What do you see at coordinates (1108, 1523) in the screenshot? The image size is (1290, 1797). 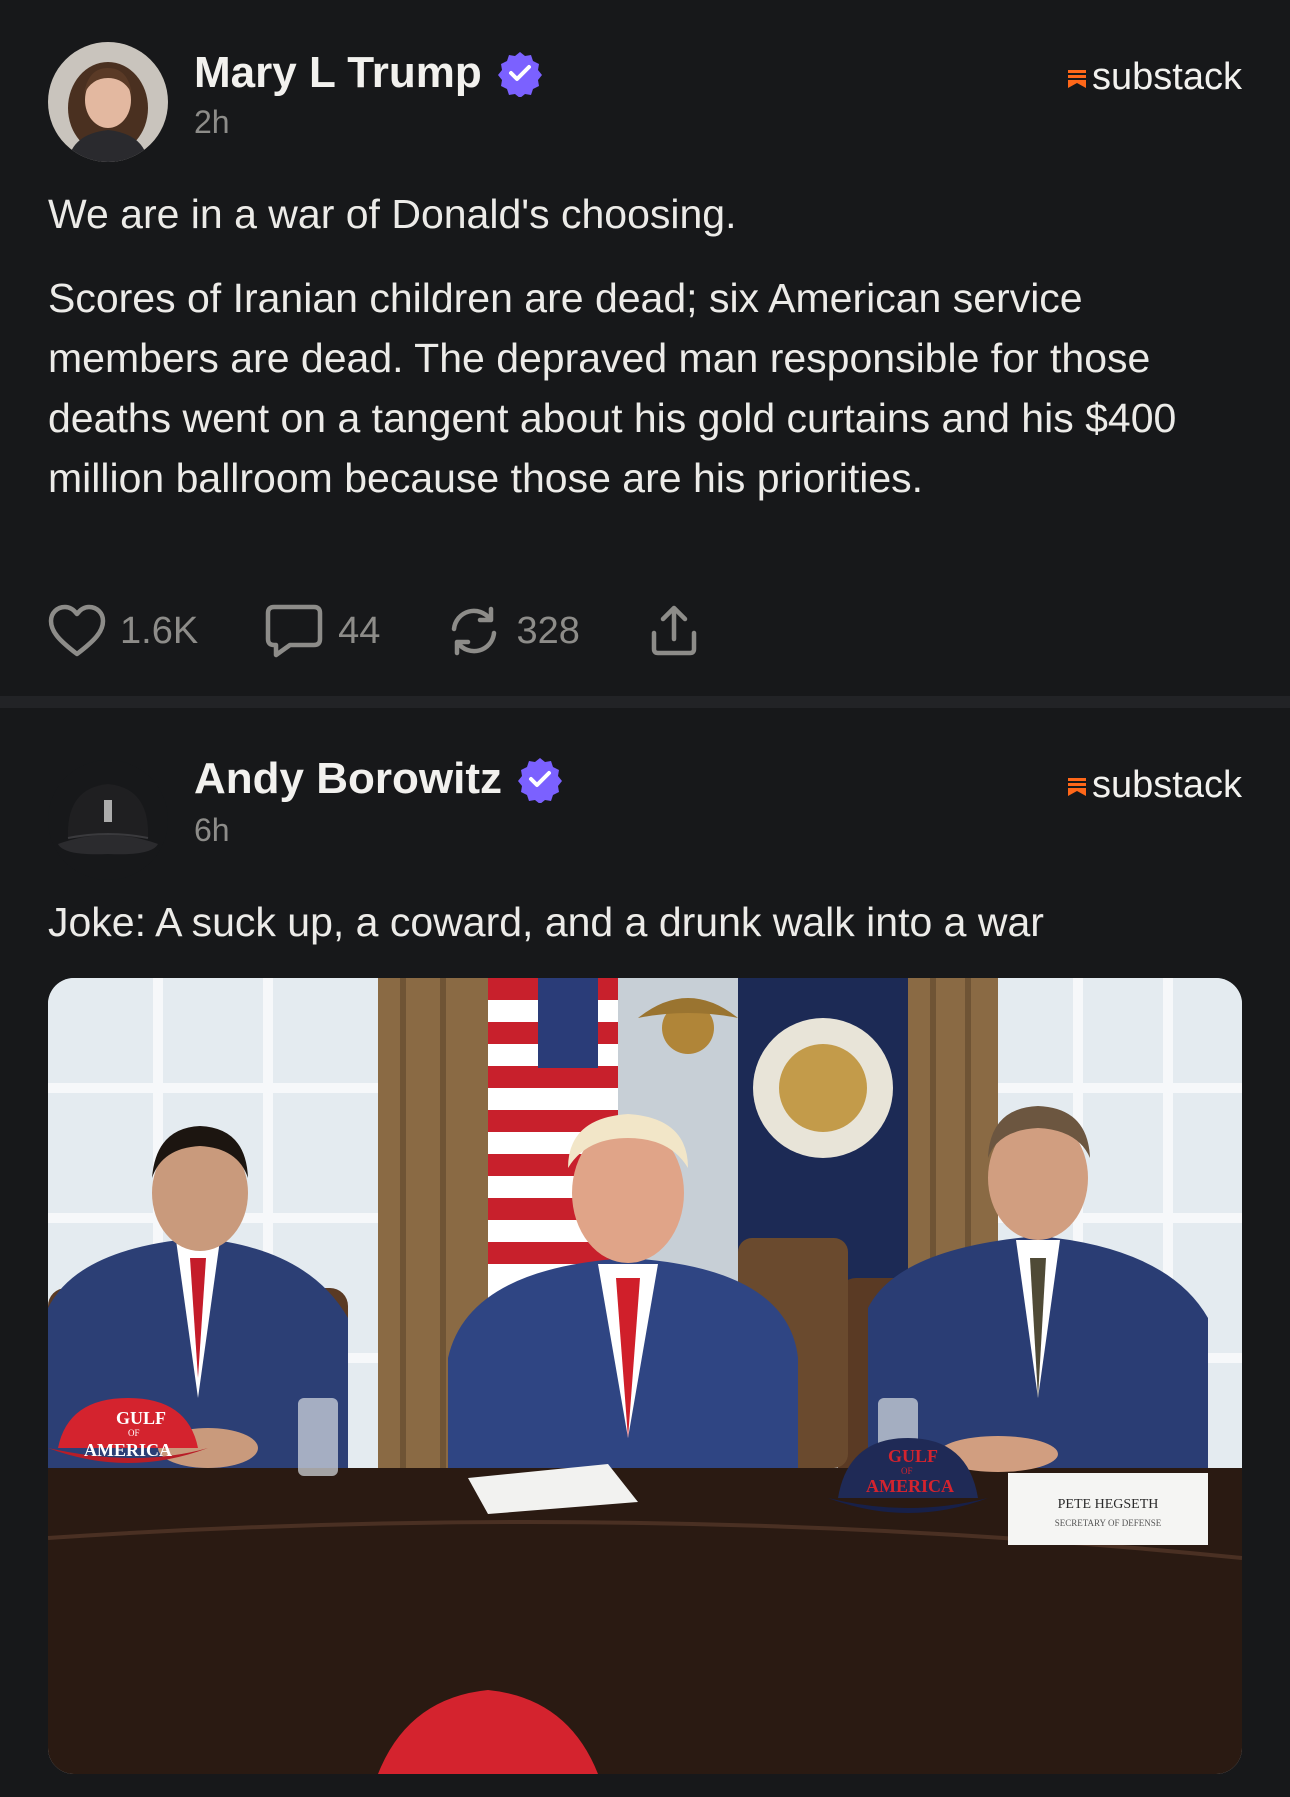 I see `nameplate-line-2: SECRETARY OF DEFENSE` at bounding box center [1108, 1523].